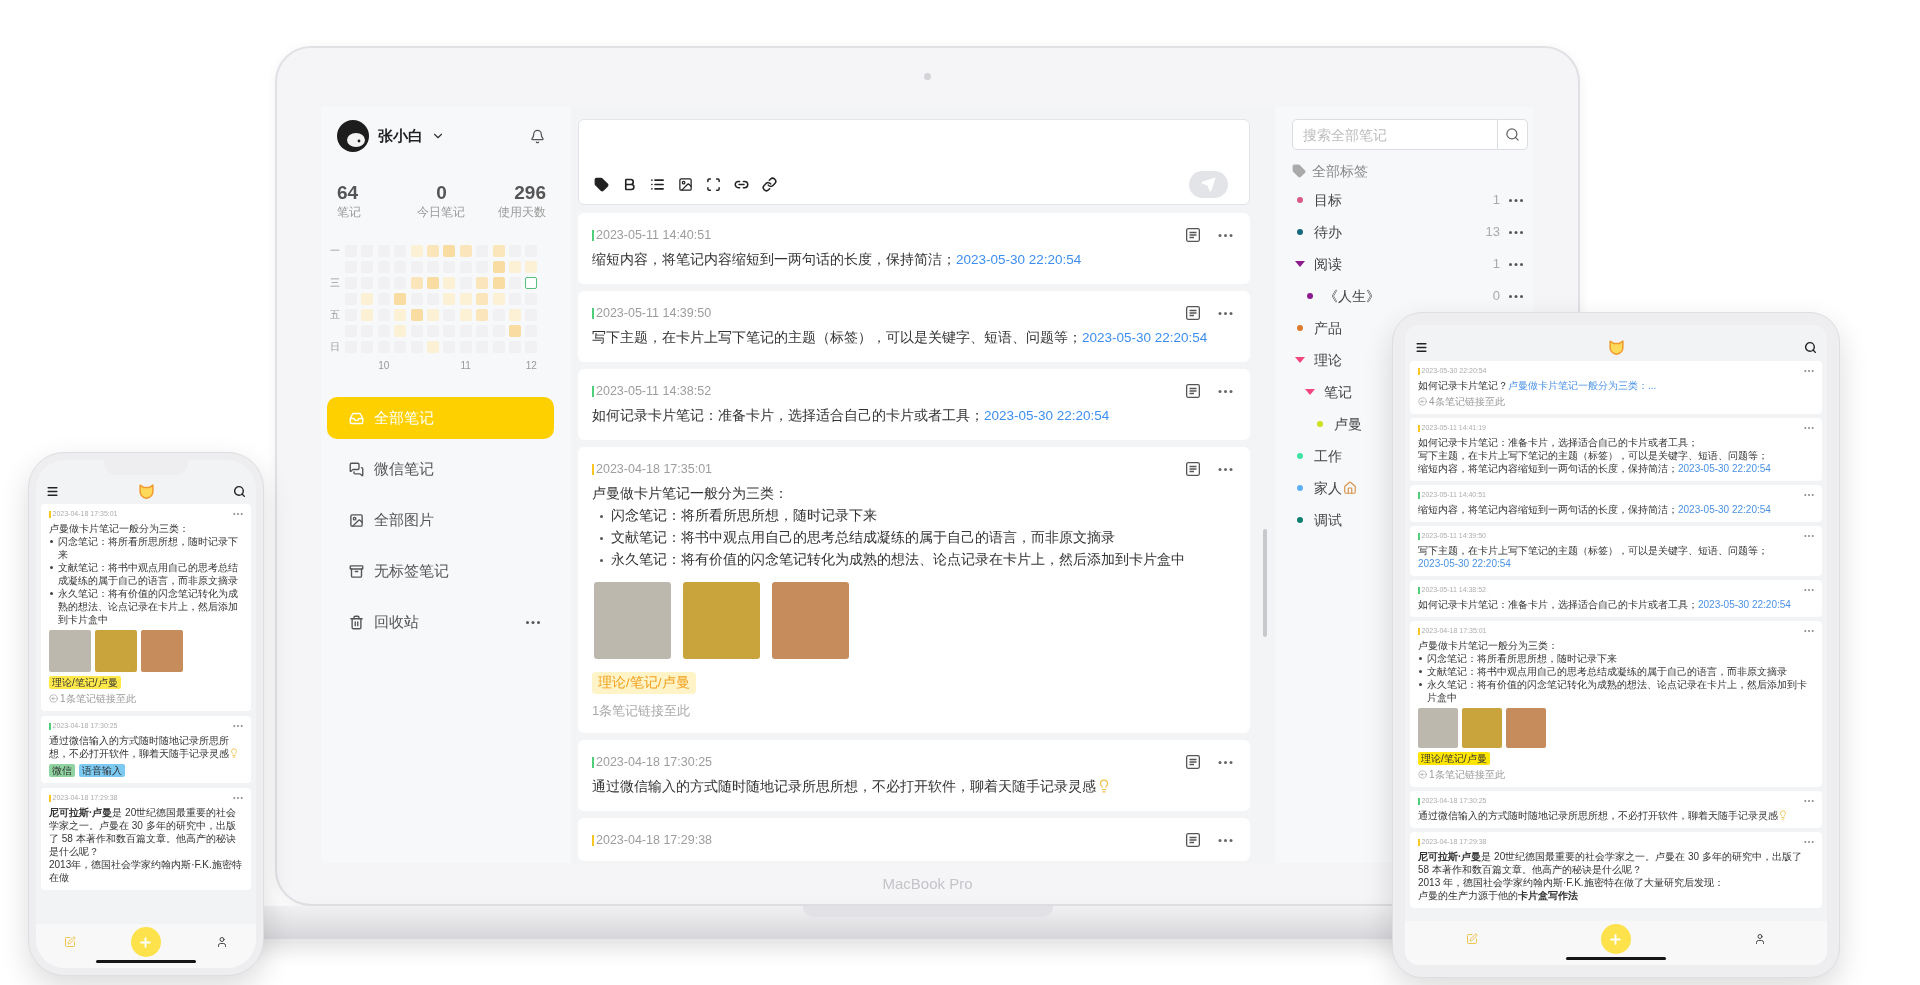 This screenshot has height=985, width=1920. I want to click on note-text: 2013 年，德国社会学家约翰内斯·F.K.施密特在做了大量研究后发现：, so click(1571, 882).